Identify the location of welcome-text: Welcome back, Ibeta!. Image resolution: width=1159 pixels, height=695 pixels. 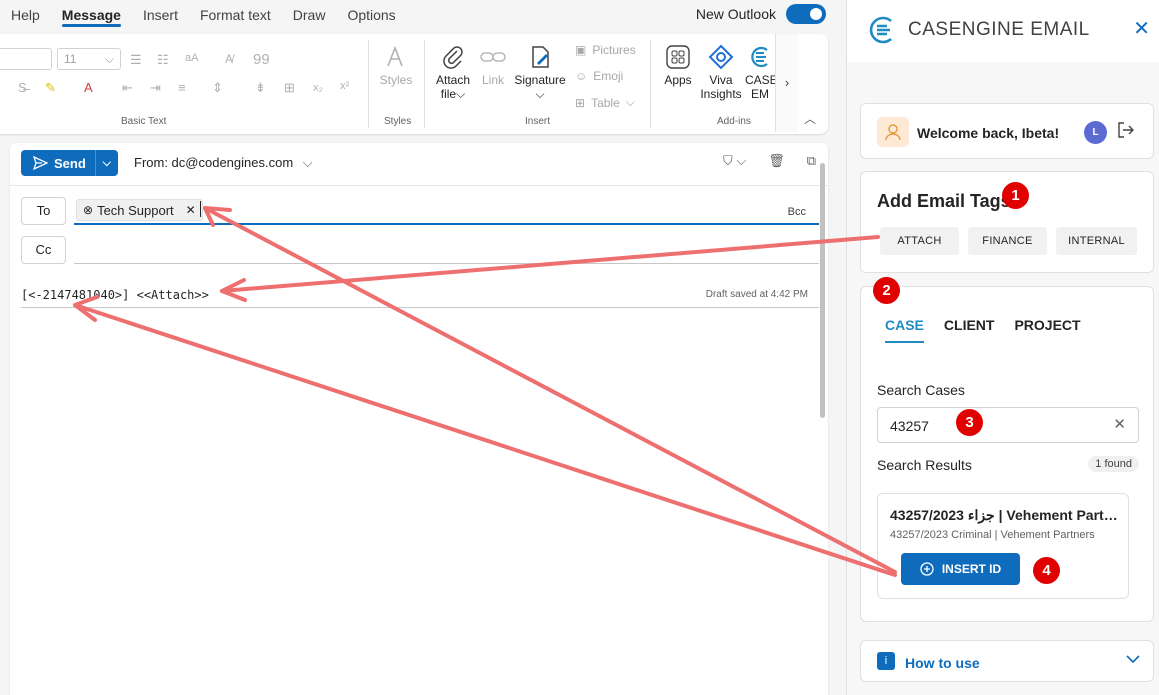
(988, 133).